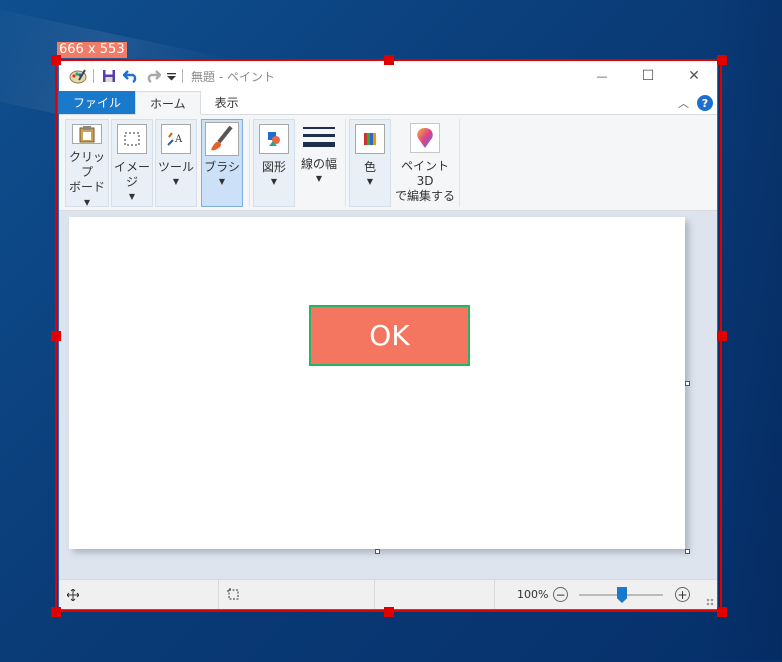 This screenshot has height=662, width=782. What do you see at coordinates (93, 76) in the screenshot?
I see `quick-access-separator` at bounding box center [93, 76].